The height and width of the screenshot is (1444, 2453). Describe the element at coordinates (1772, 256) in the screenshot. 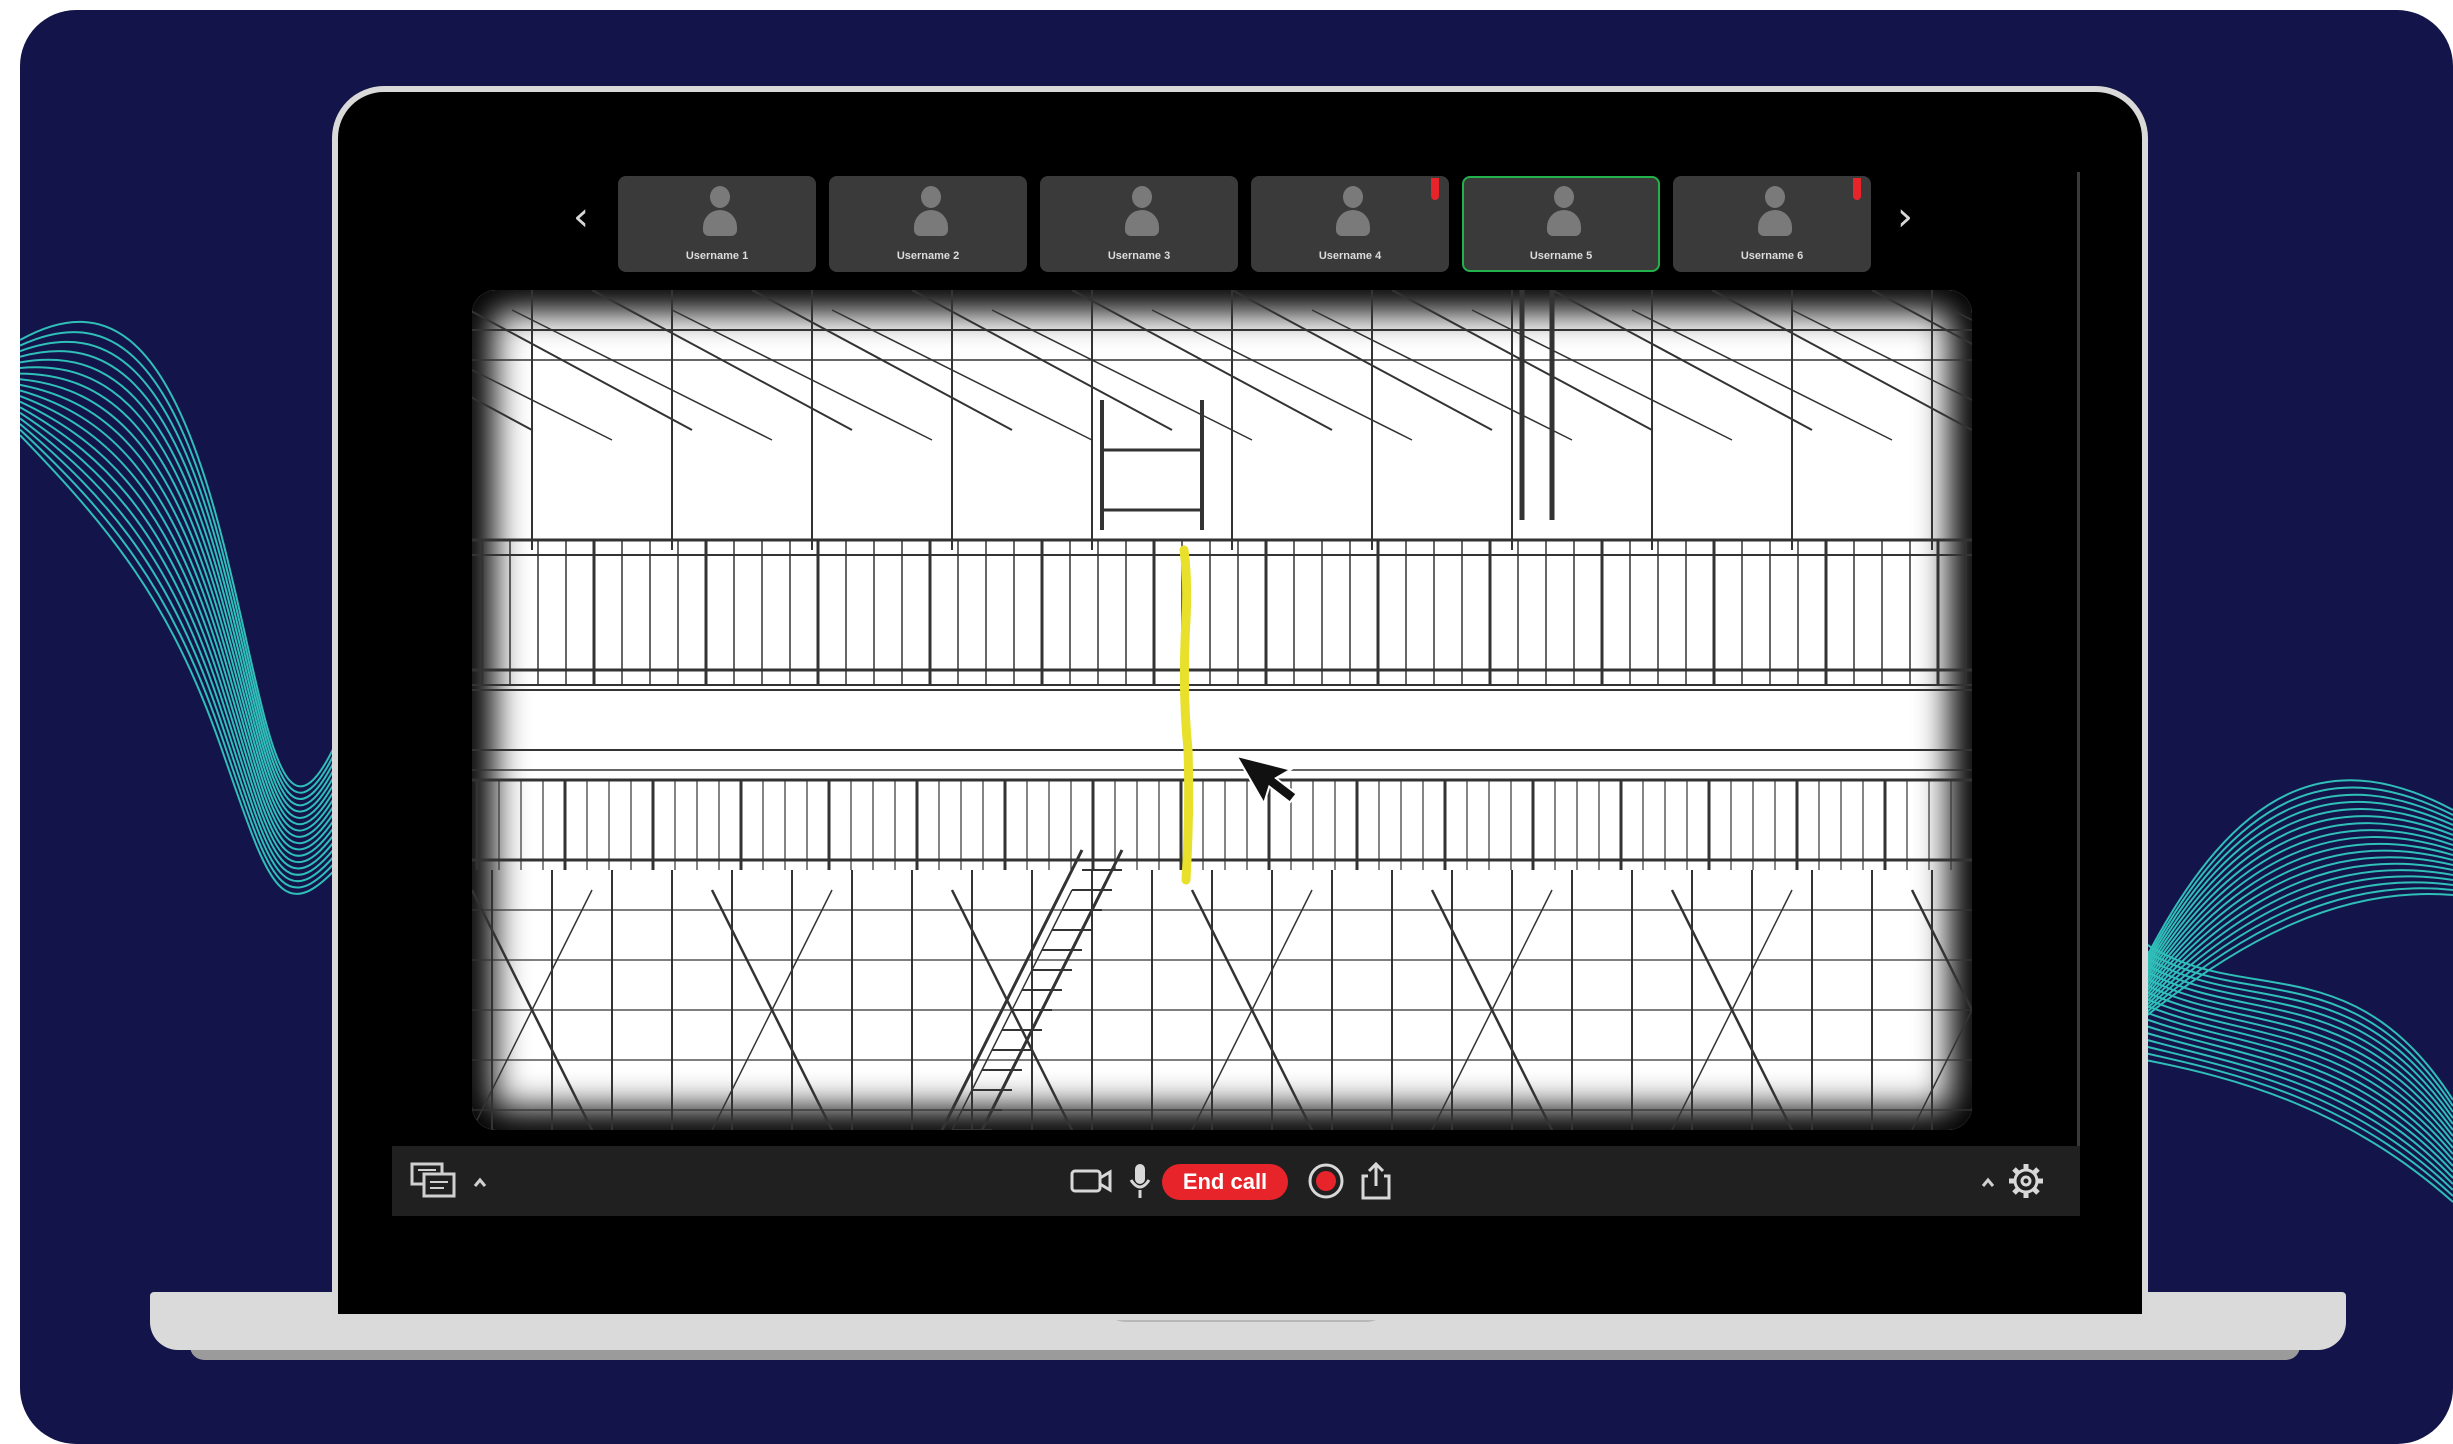

I see `participant-name: Username 6` at that location.